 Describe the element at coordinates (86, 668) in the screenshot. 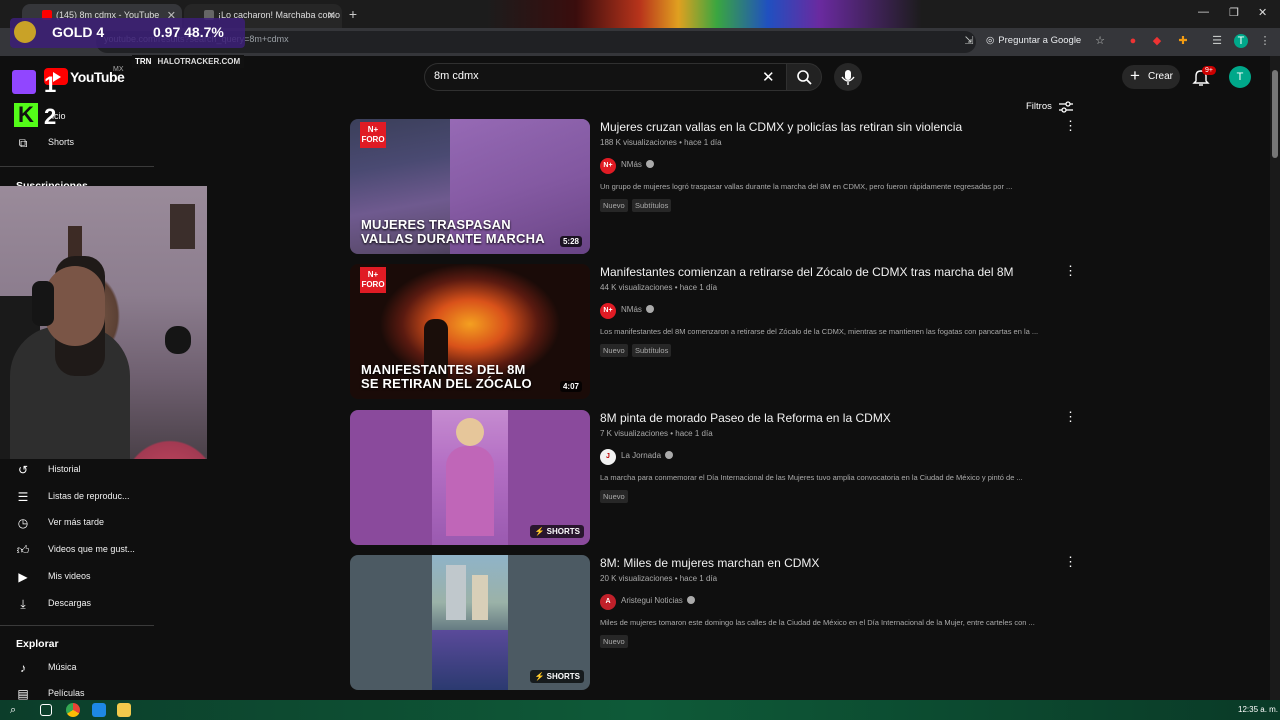

I see `sidebar-item-music: ♪ Música` at that location.